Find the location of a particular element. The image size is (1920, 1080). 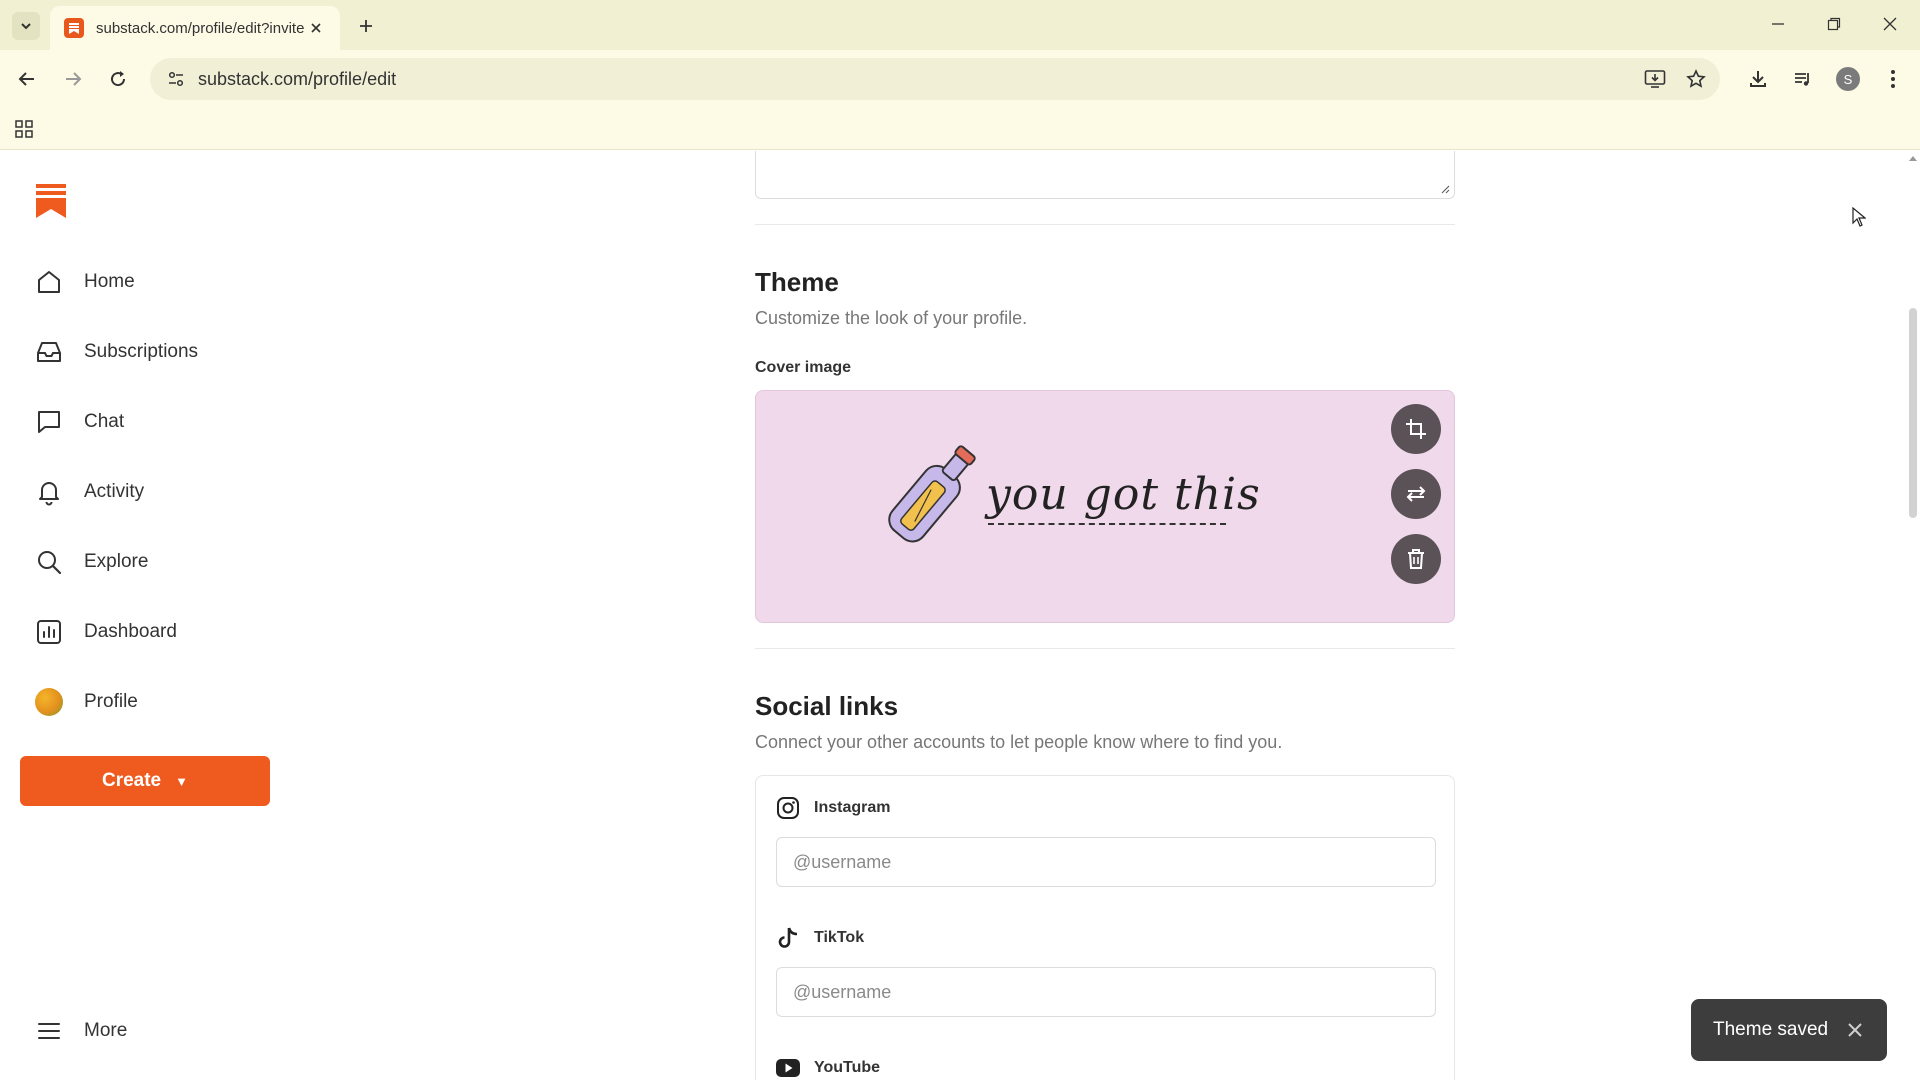

sidebar-item-chat: Chat is located at coordinates (79, 422).